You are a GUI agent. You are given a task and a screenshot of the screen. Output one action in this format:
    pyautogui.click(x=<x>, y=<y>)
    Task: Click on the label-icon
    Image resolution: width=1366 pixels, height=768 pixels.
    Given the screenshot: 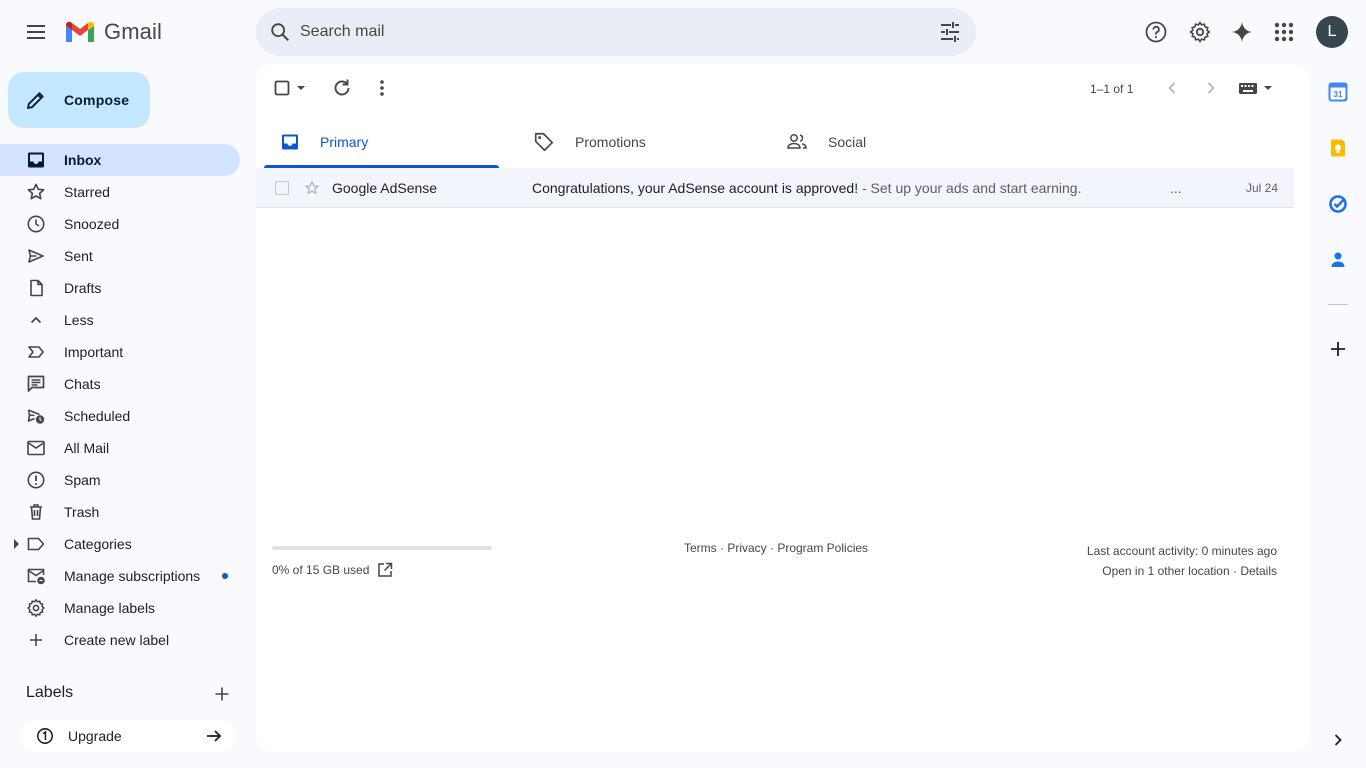 What is the action you would take?
    pyautogui.click(x=36, y=544)
    